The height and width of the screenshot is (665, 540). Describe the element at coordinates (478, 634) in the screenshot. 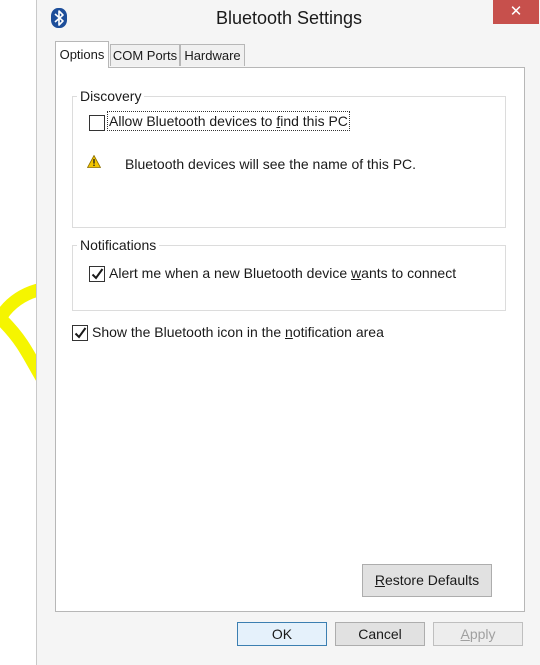

I see `apply-button: Apply` at that location.